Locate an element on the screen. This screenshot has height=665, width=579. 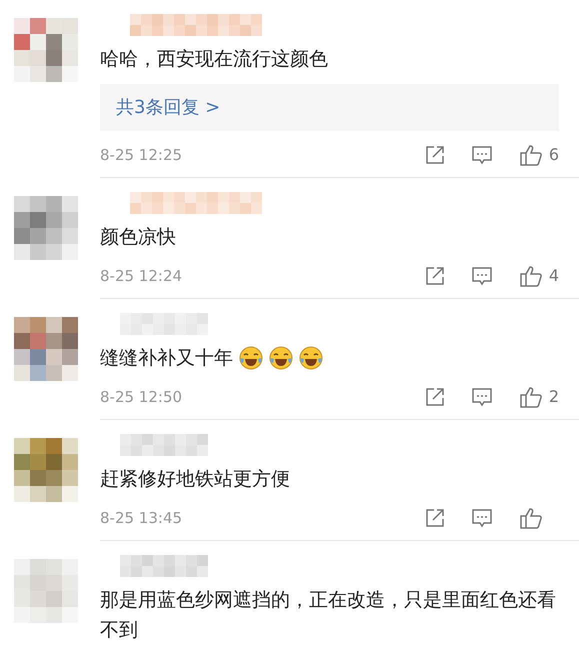
comment-text: 赶紧修好地铁站更方便 is located at coordinates (195, 479).